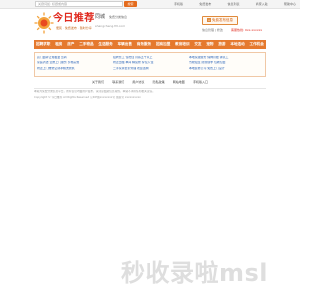 This screenshot has width=320, height=300. Describe the element at coordinates (227, 68) in the screenshot. I see `notice-link: 本地装修公司 免费上门设计` at that location.